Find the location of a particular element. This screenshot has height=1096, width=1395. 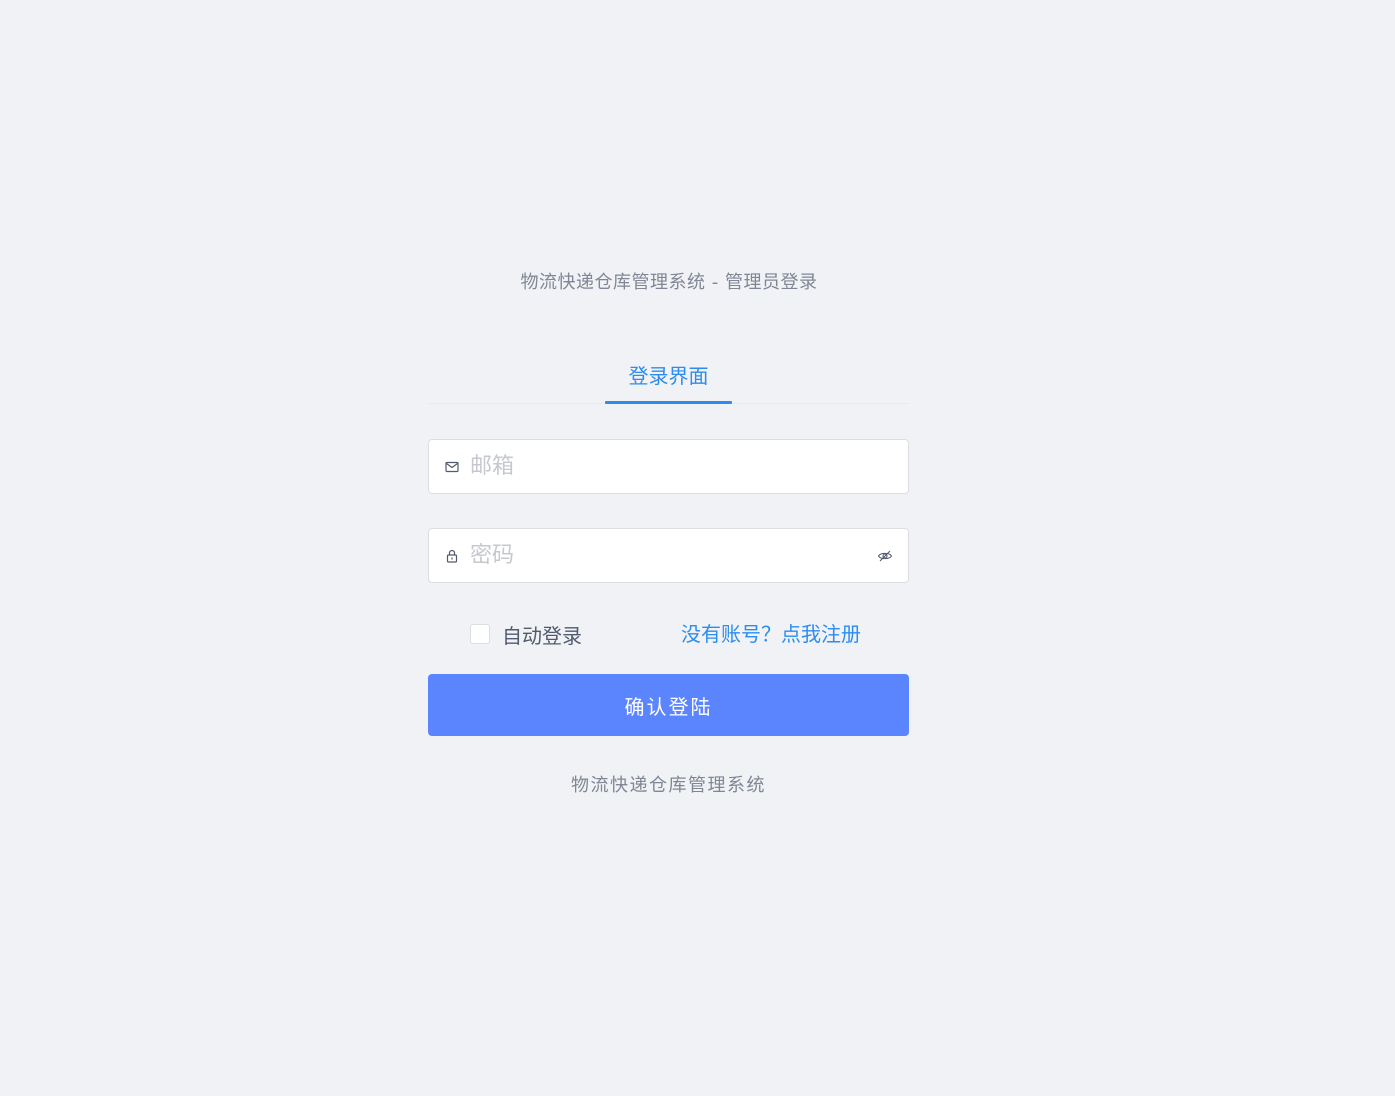

checkbox-box is located at coordinates (480, 634).